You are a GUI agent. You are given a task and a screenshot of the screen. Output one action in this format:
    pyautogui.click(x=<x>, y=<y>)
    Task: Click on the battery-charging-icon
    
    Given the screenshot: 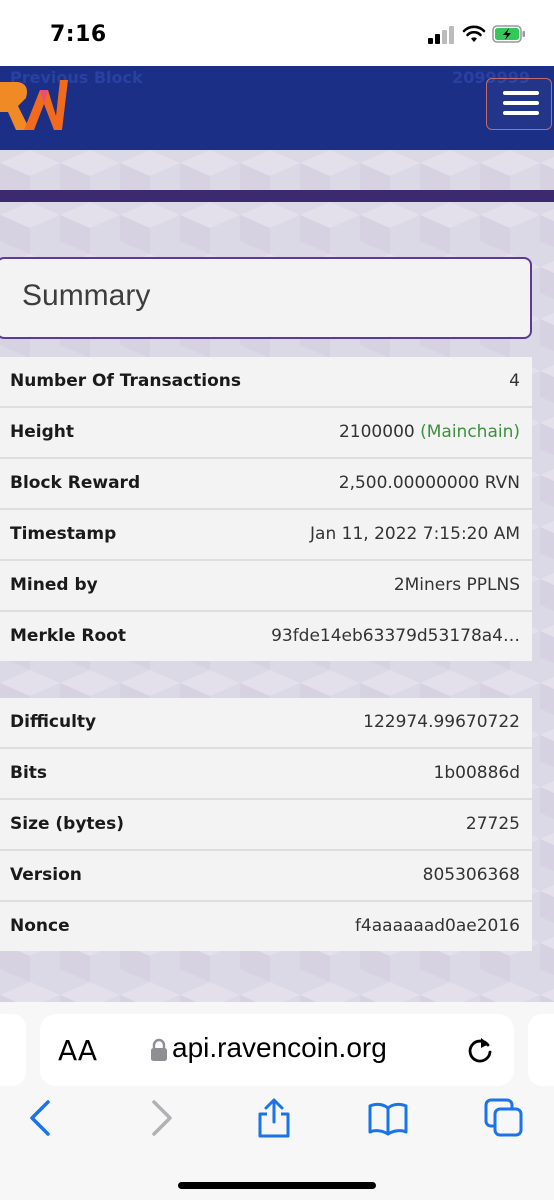 What is the action you would take?
    pyautogui.click(x=508, y=34)
    